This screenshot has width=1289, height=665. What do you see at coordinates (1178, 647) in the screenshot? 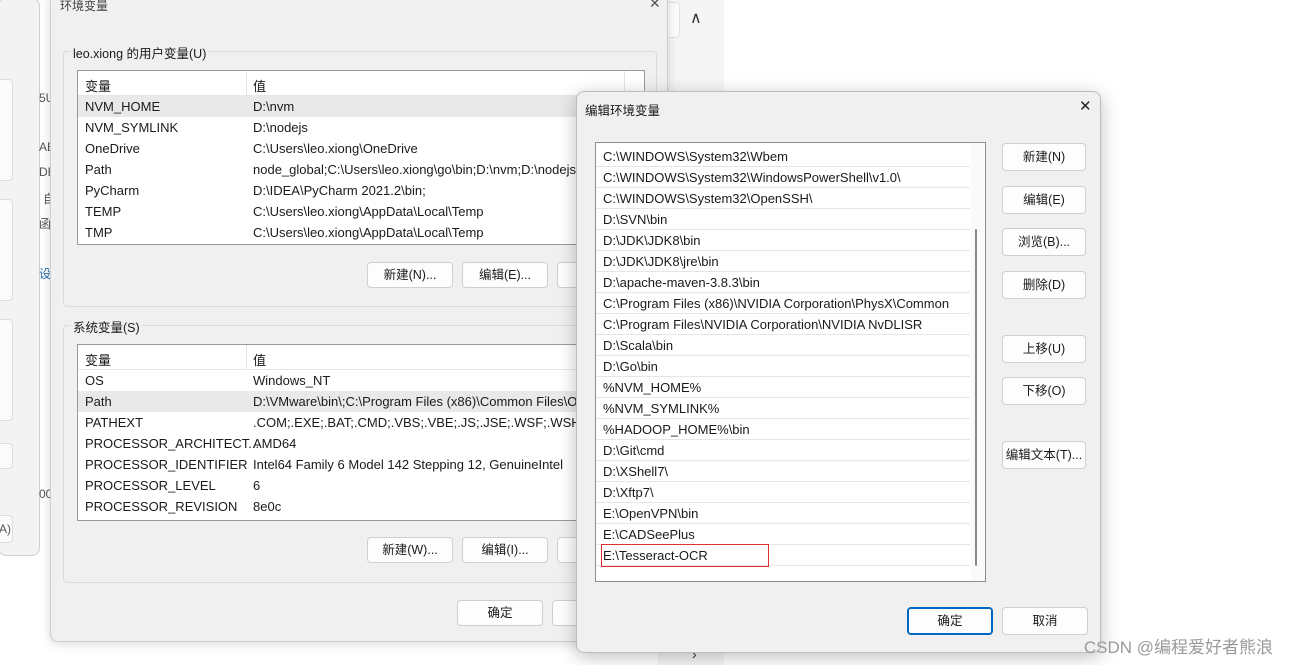
I see `watermark: CSDN @编程爱好者熊浪` at bounding box center [1178, 647].